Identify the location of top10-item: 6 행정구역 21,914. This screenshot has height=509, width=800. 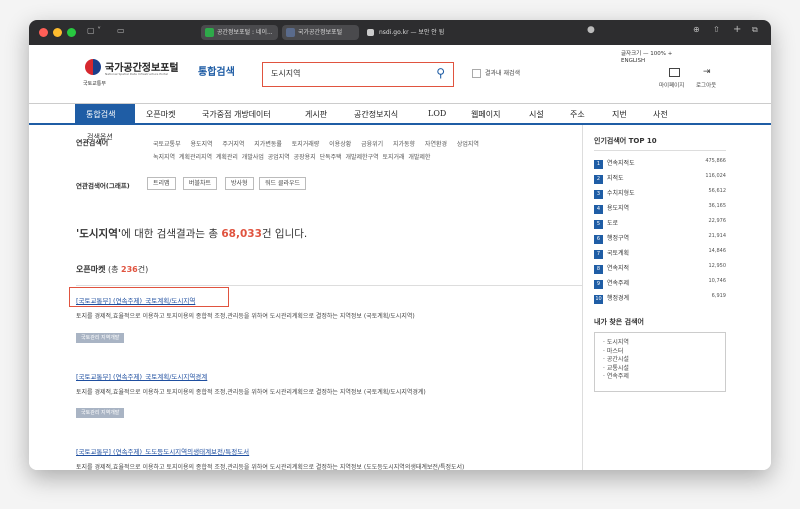
(660, 238).